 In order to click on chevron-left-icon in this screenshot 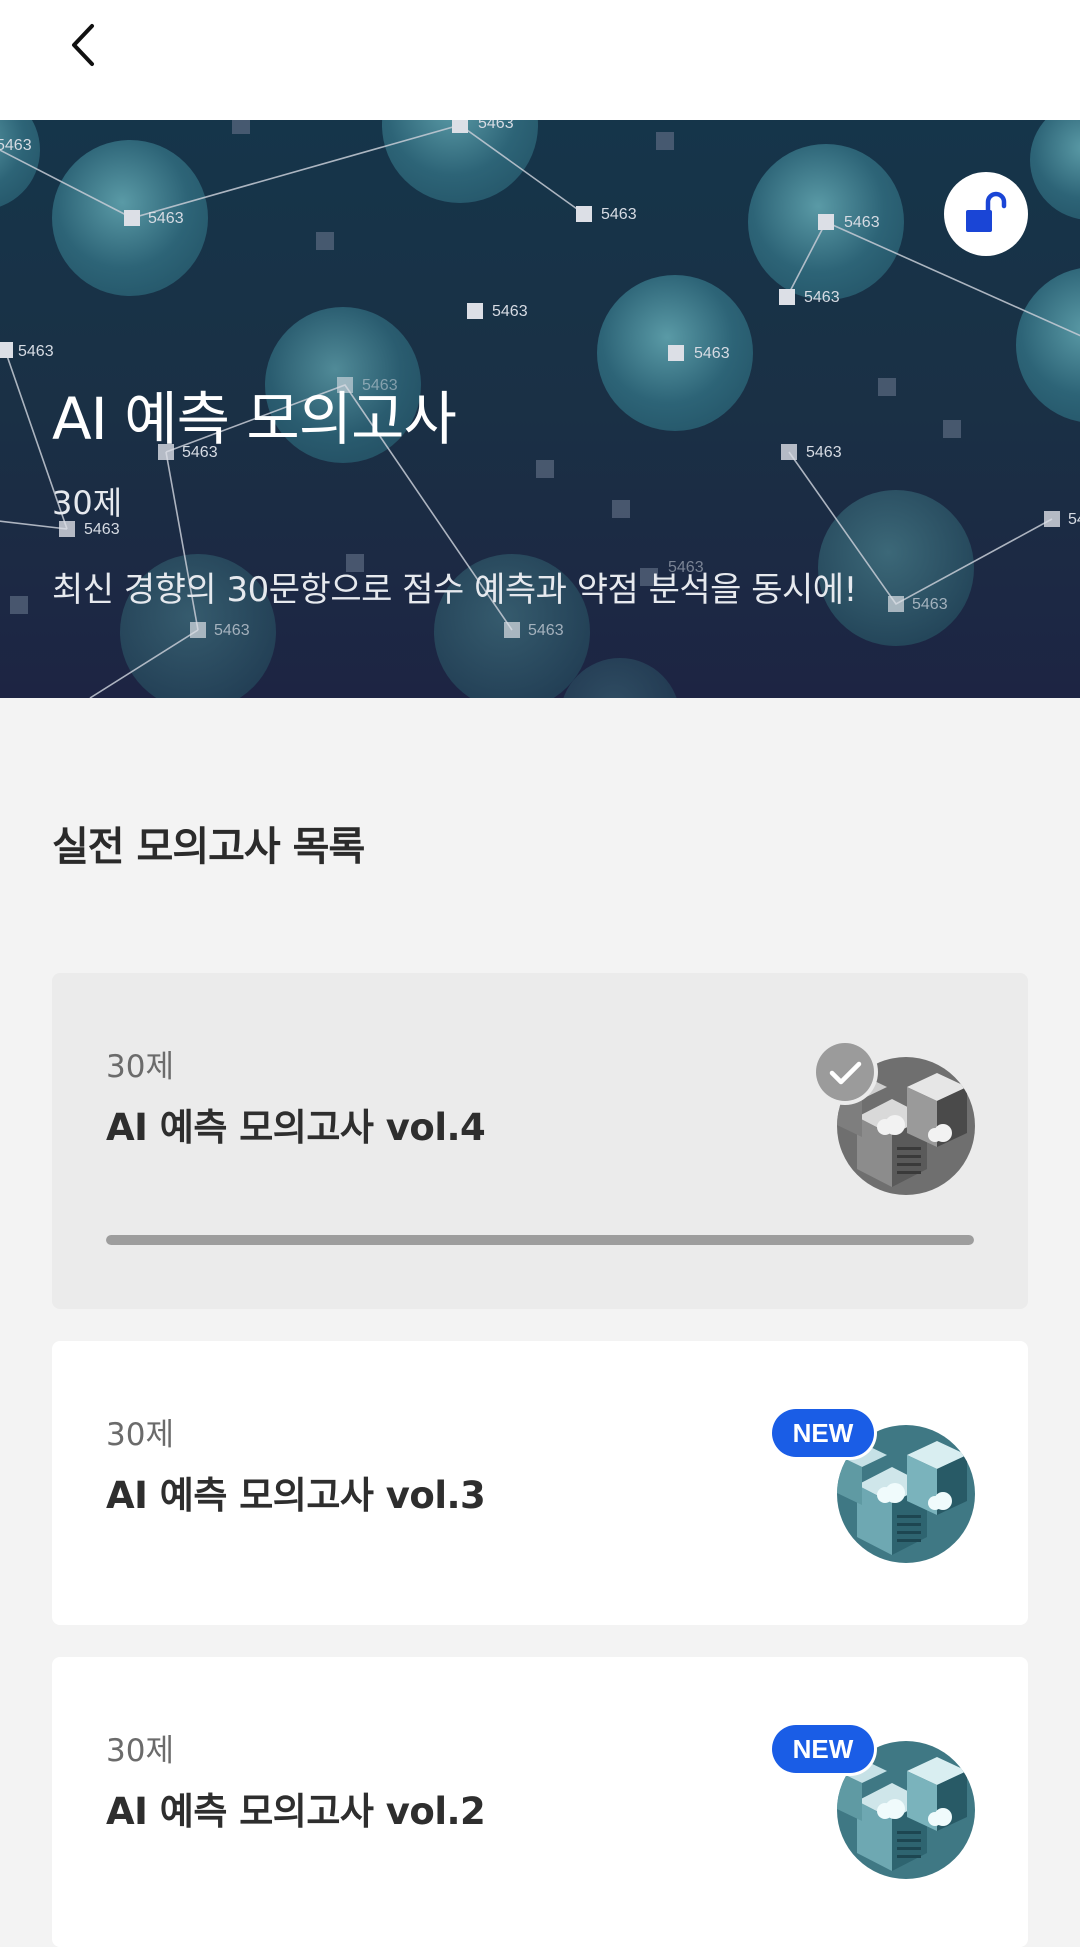, I will do `click(83, 45)`.